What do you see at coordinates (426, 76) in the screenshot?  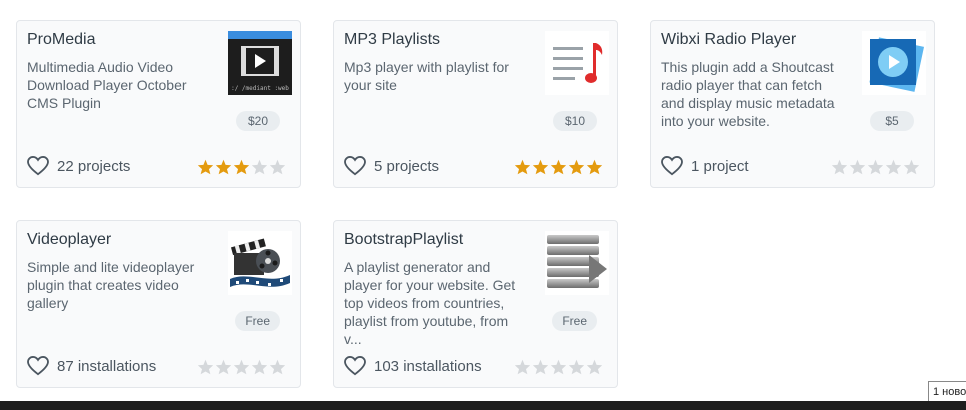 I see `card-description: Mp3 player with playlist for your site` at bounding box center [426, 76].